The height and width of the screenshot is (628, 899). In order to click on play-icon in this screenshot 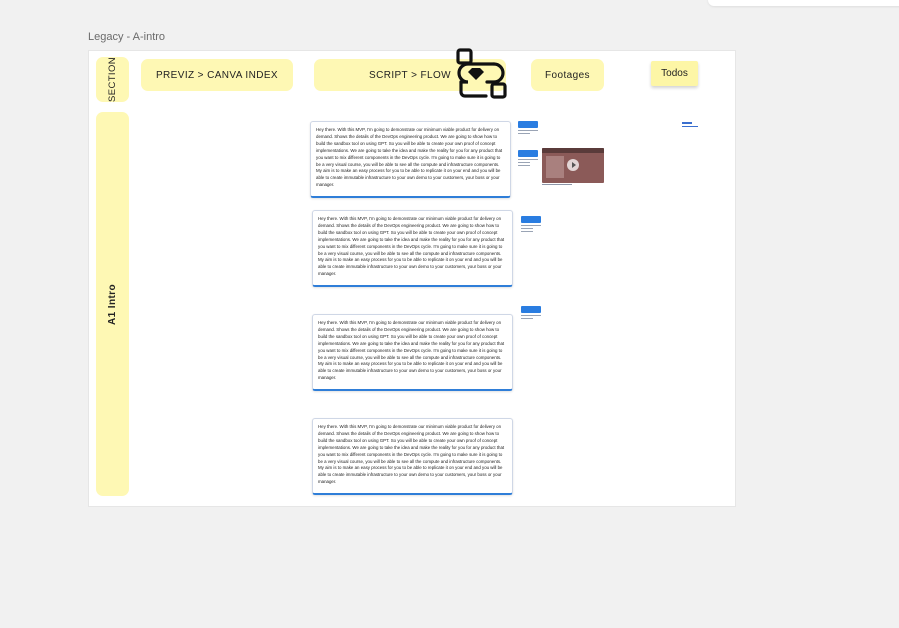, I will do `click(573, 165)`.